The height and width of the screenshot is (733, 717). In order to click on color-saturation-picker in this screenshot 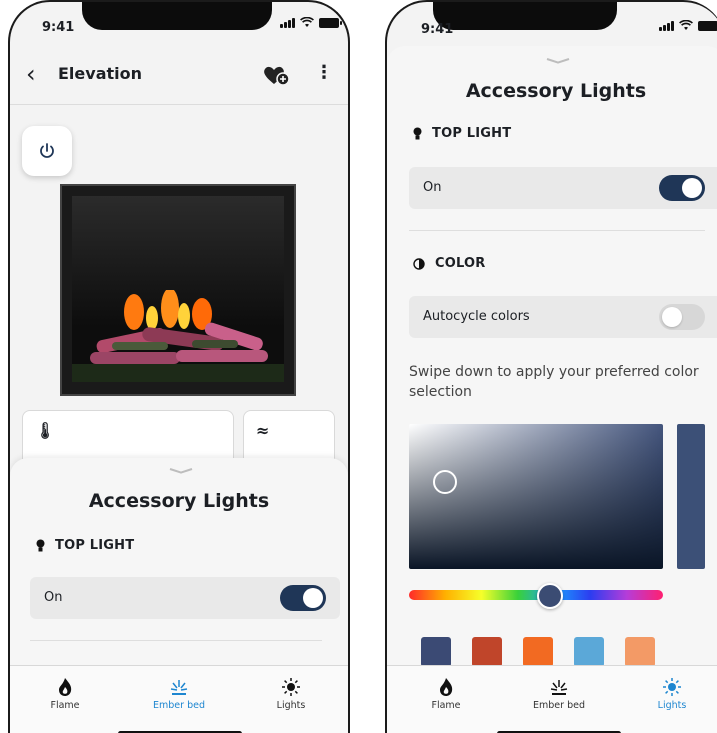, I will do `click(536, 496)`.